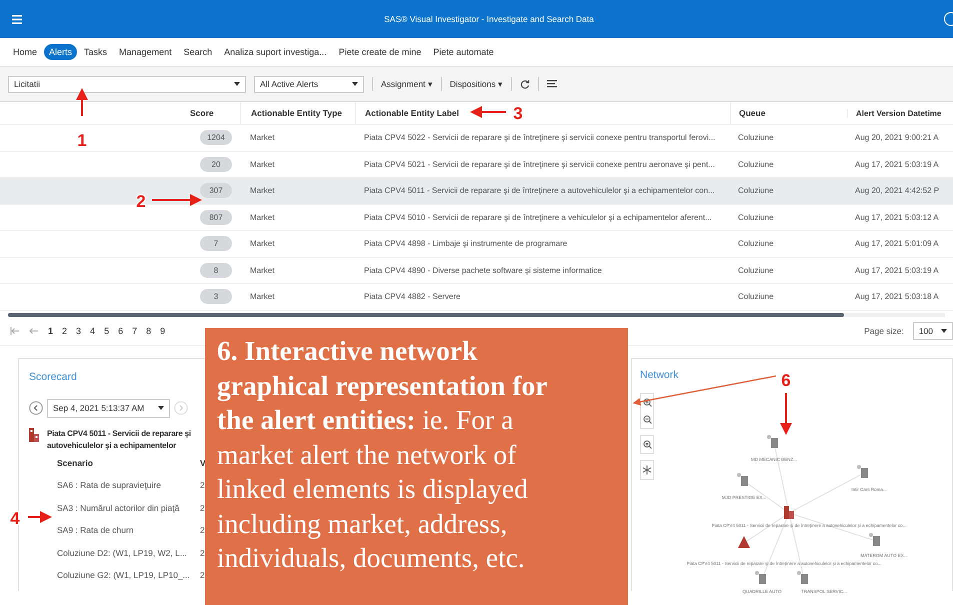  I want to click on score-badge: 7, so click(216, 244).